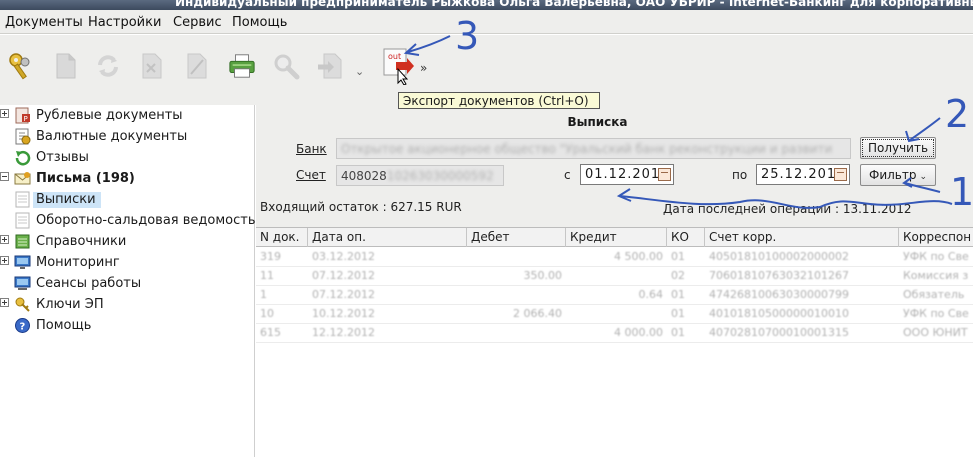 The width and height of the screenshot is (973, 457). What do you see at coordinates (467, 36) in the screenshot?
I see `annotation-number-3: 3` at bounding box center [467, 36].